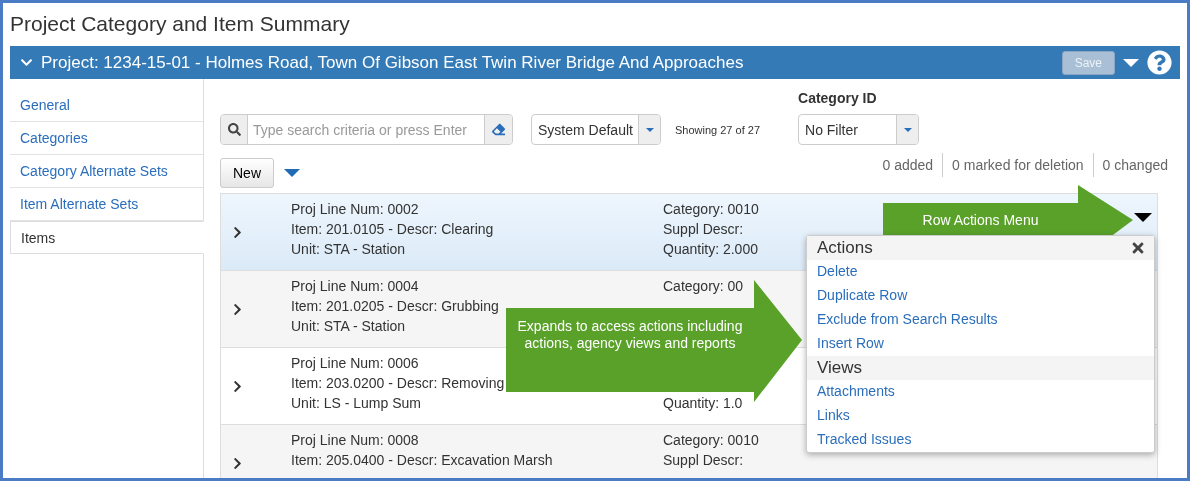  Describe the element at coordinates (845, 248) in the screenshot. I see `menu-section-title: Actions` at that location.